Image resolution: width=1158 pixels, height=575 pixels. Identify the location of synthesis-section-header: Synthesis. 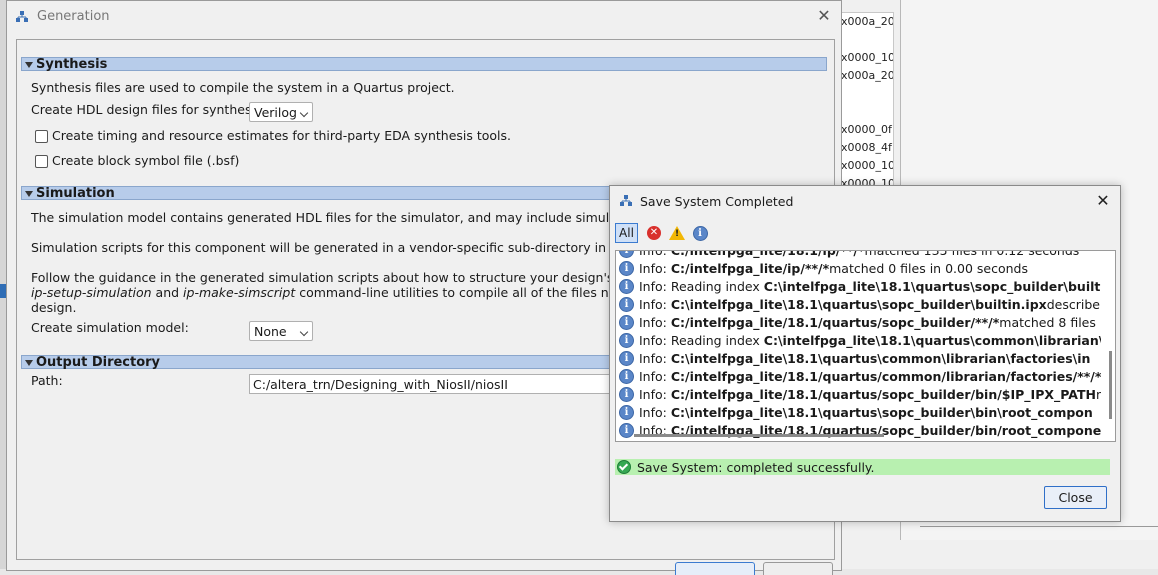
(424, 64).